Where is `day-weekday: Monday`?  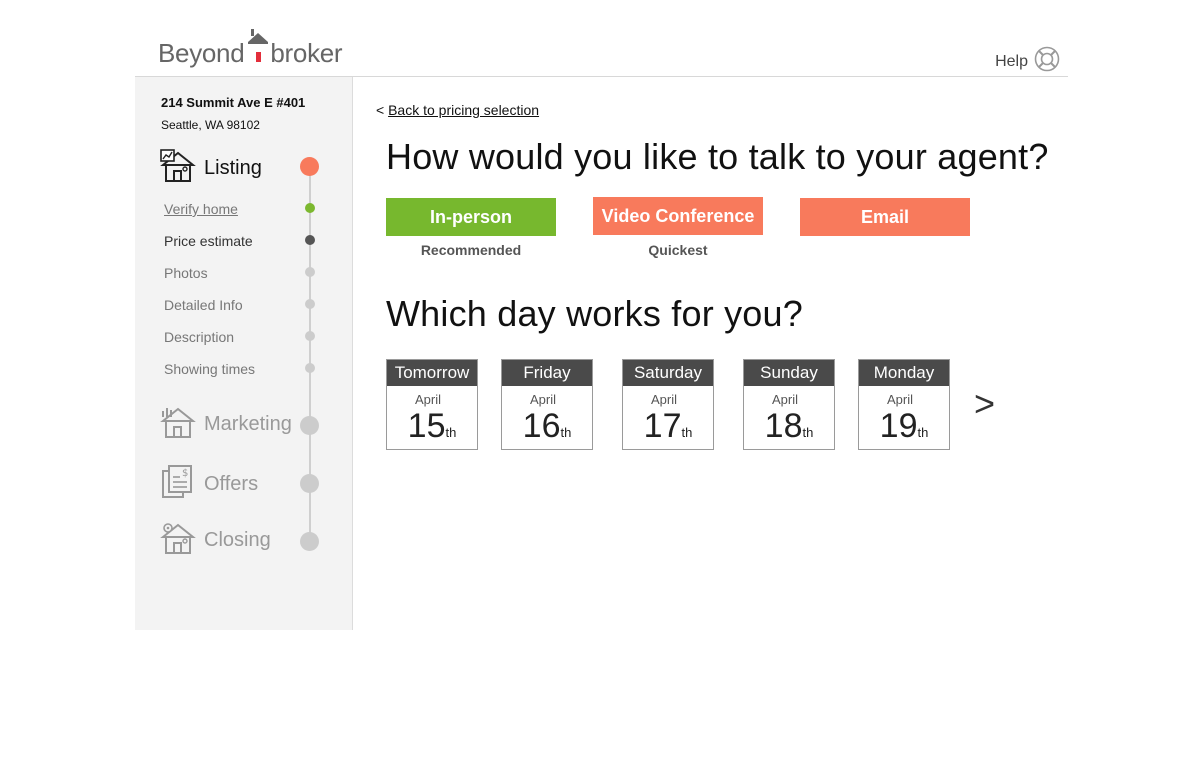
day-weekday: Monday is located at coordinates (904, 373).